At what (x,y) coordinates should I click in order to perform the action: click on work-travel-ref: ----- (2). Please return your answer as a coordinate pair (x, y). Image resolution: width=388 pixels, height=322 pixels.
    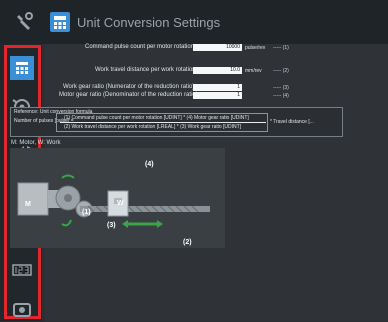
    Looking at the image, I should click on (281, 71).